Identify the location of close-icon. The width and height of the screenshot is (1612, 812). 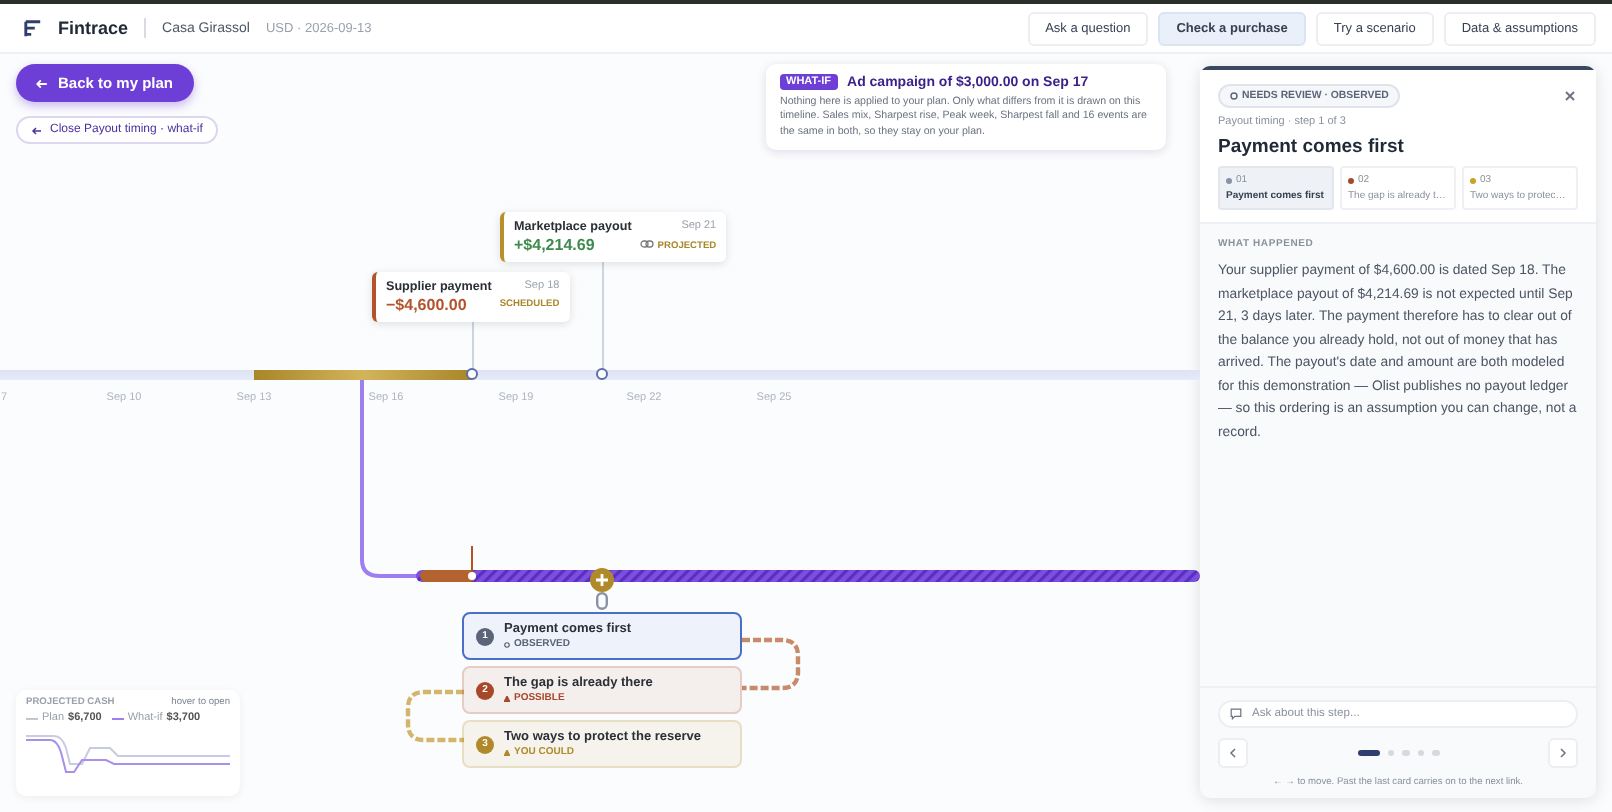
(1570, 96).